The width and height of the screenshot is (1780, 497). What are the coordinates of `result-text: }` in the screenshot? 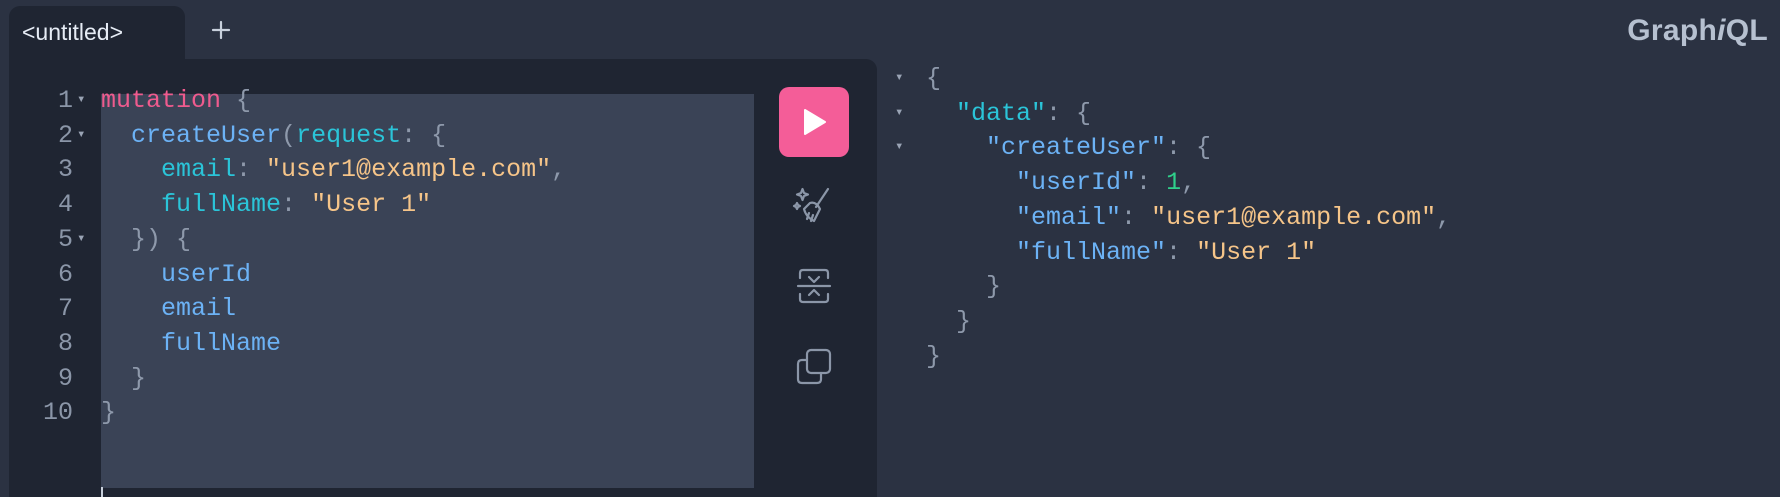 It's located at (933, 356).